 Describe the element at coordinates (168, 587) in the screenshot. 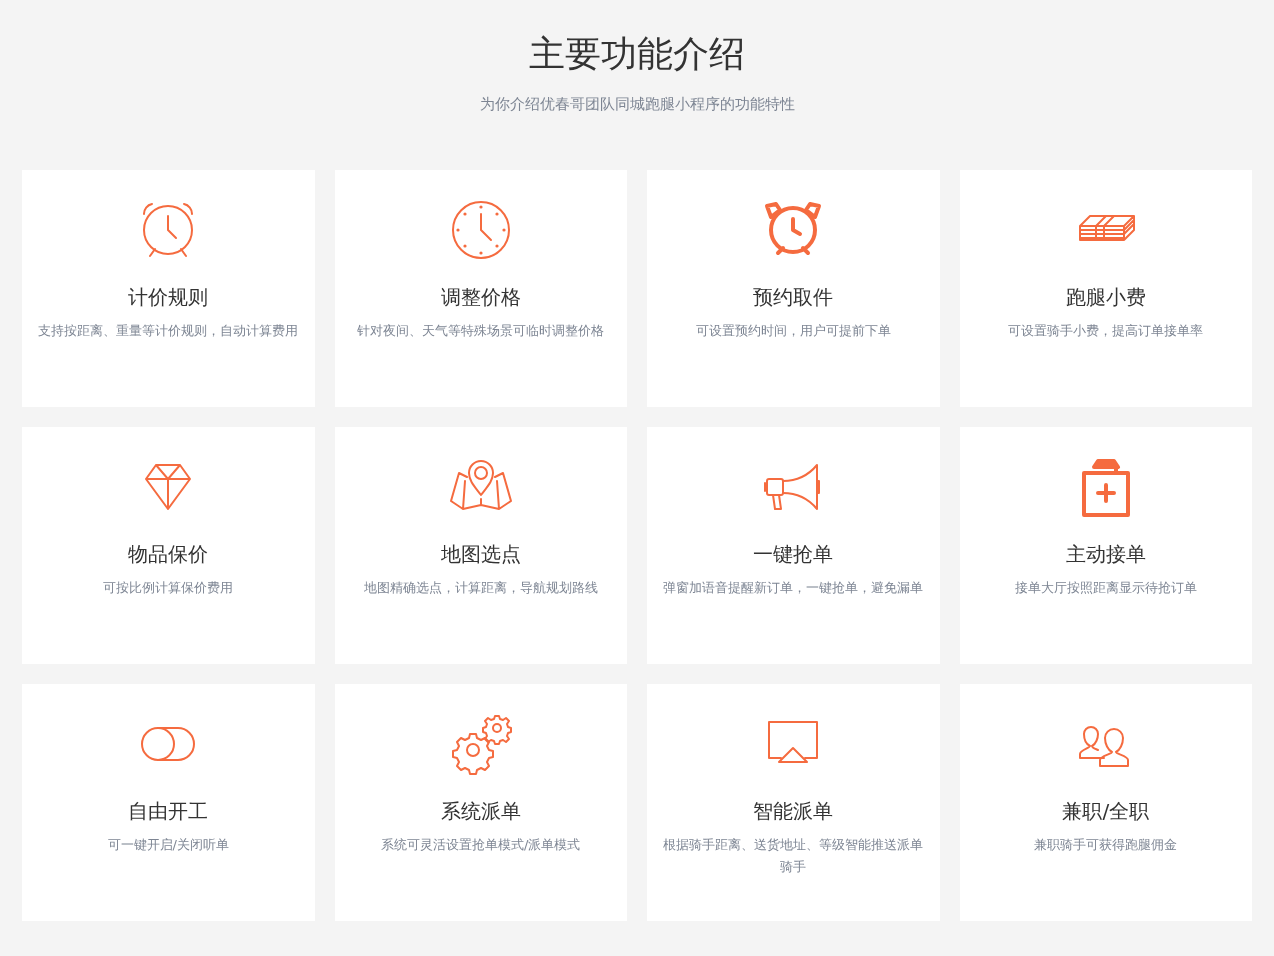

I see `feature-description: 可按比例计算保价费用` at that location.